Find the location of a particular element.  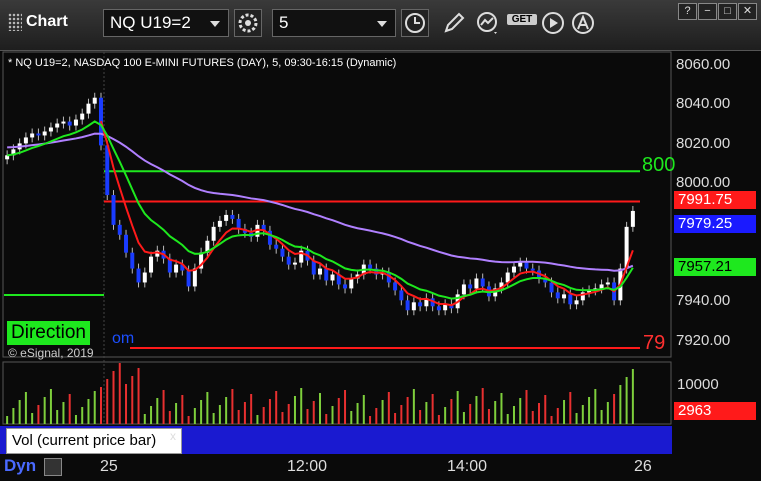

time-tick: 26 is located at coordinates (643, 466).